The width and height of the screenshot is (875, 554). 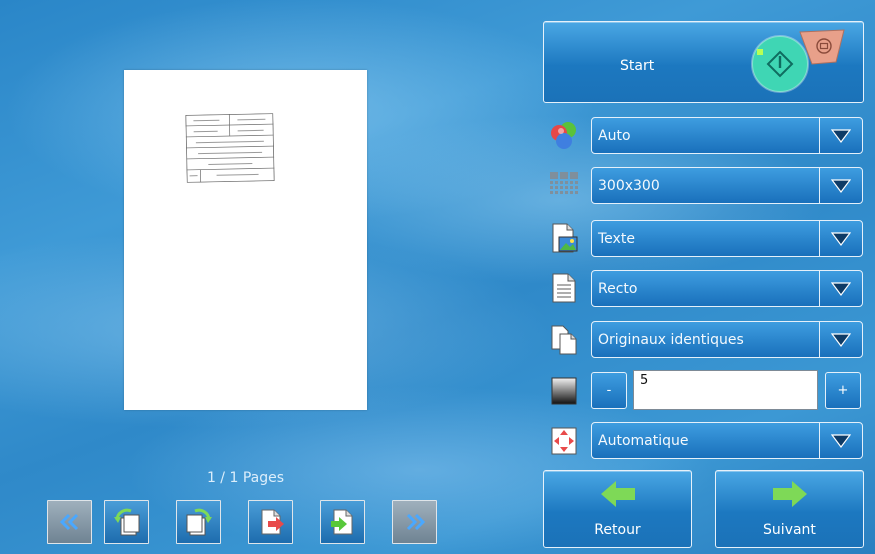 What do you see at coordinates (564, 288) in the screenshot?
I see `sides-icon` at bounding box center [564, 288].